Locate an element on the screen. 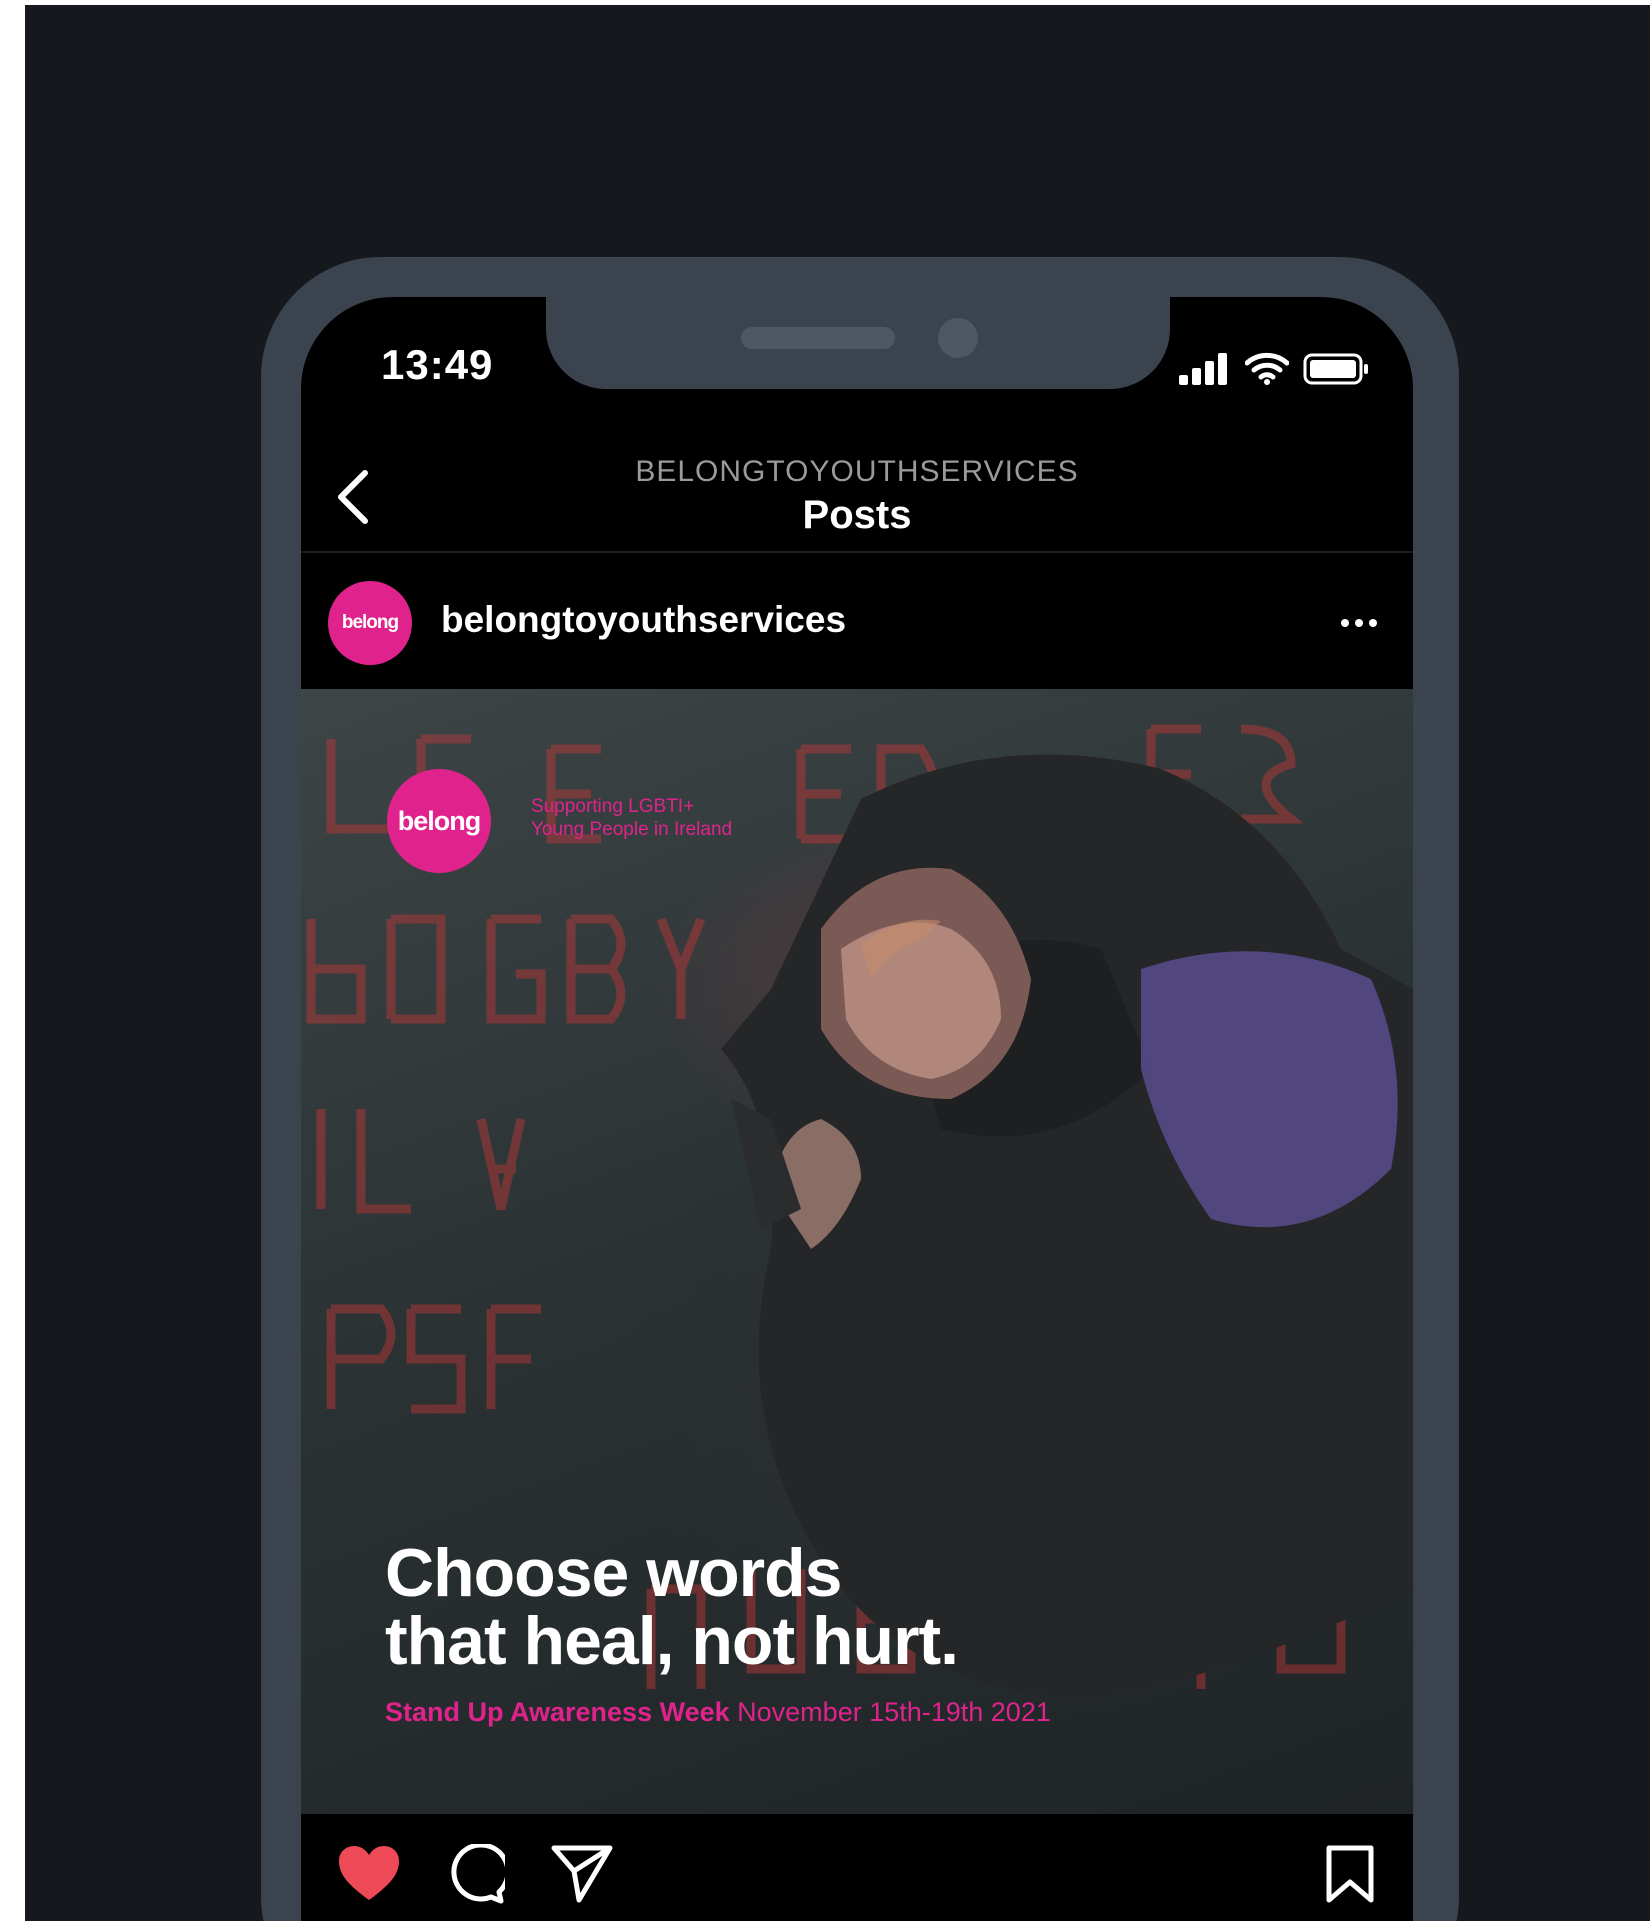 This screenshot has height=1921, width=1650. nav-username: BELONGTOYOUTHSERVICES is located at coordinates (857, 471).